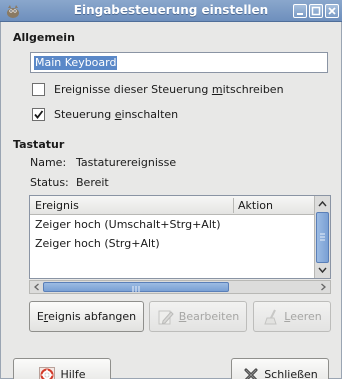 The width and height of the screenshot is (342, 379). I want to click on minimize-icon, so click(300, 14).